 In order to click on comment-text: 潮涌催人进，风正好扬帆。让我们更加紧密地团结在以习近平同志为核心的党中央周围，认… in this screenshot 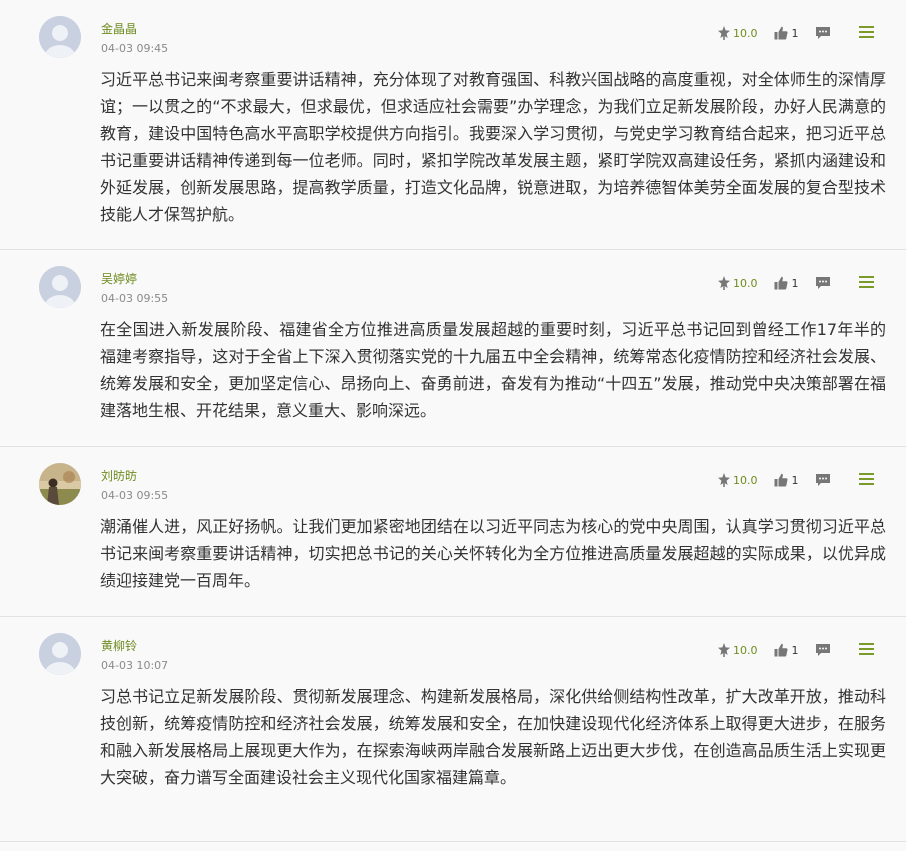, I will do `click(493, 553)`.